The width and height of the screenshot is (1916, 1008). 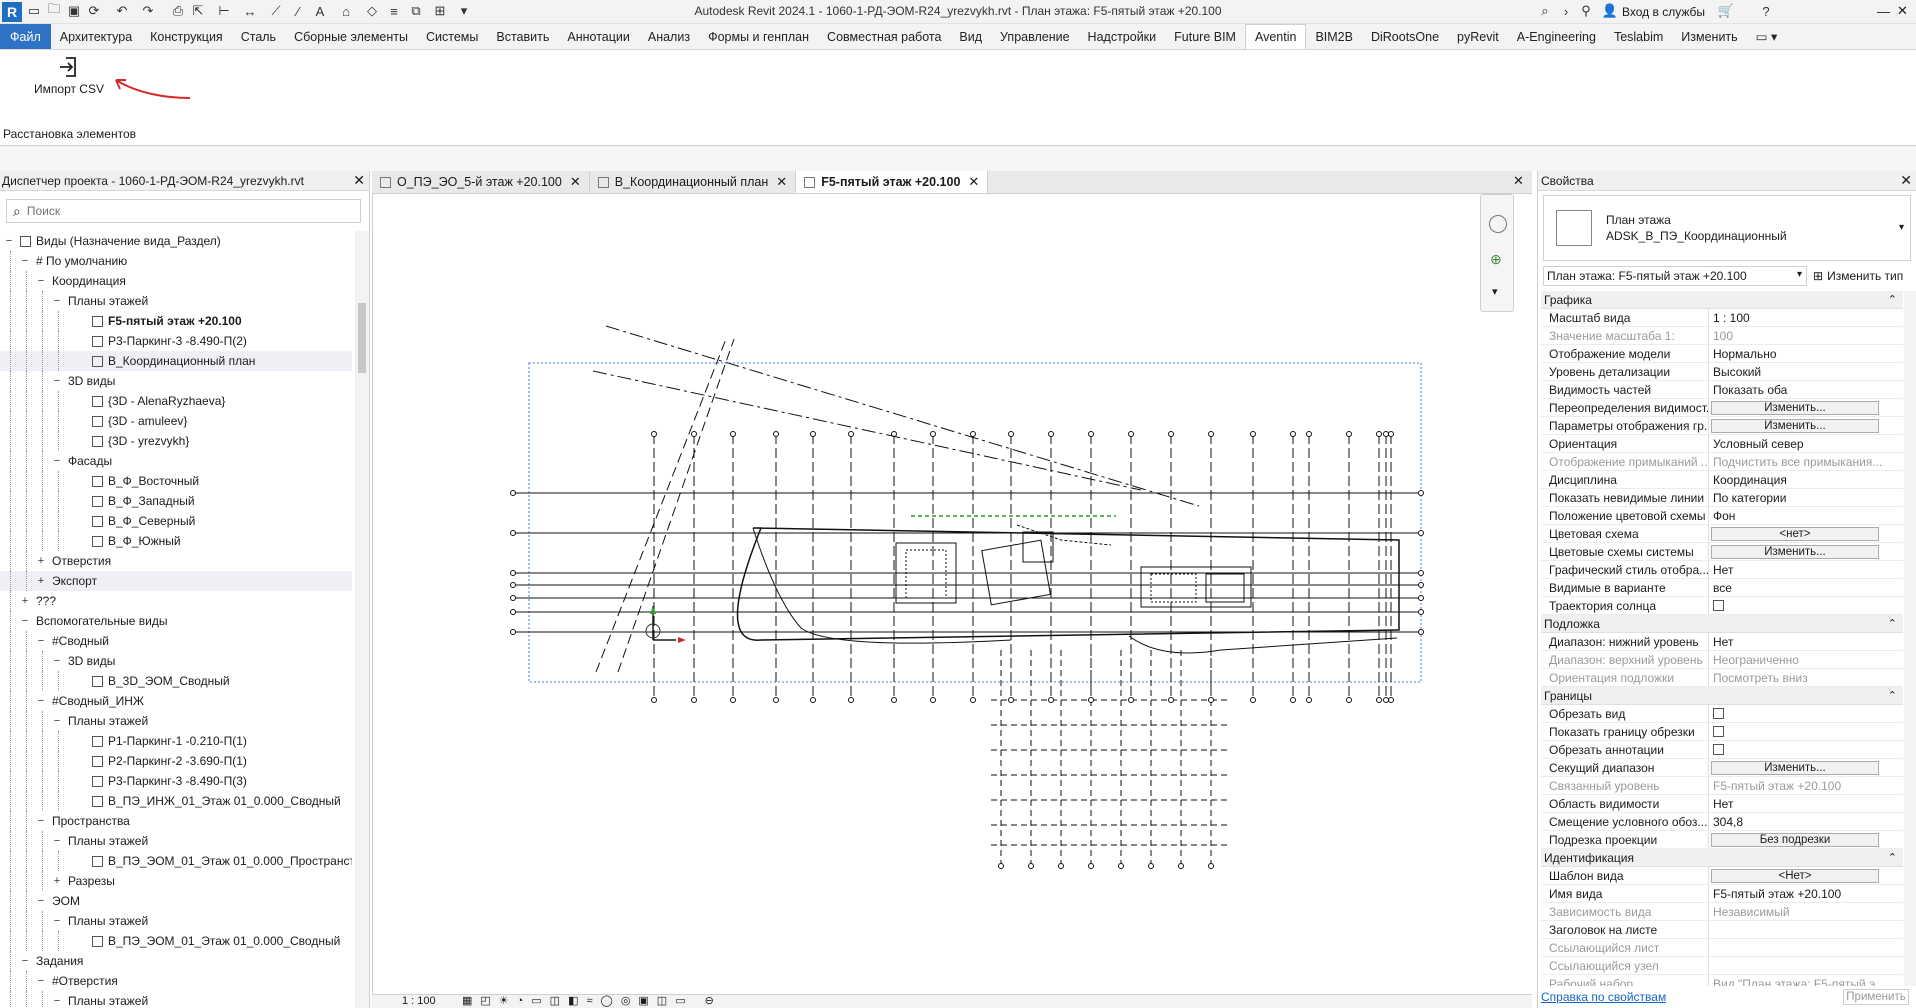 What do you see at coordinates (1498, 224) in the screenshot?
I see `steering-wheel-icon` at bounding box center [1498, 224].